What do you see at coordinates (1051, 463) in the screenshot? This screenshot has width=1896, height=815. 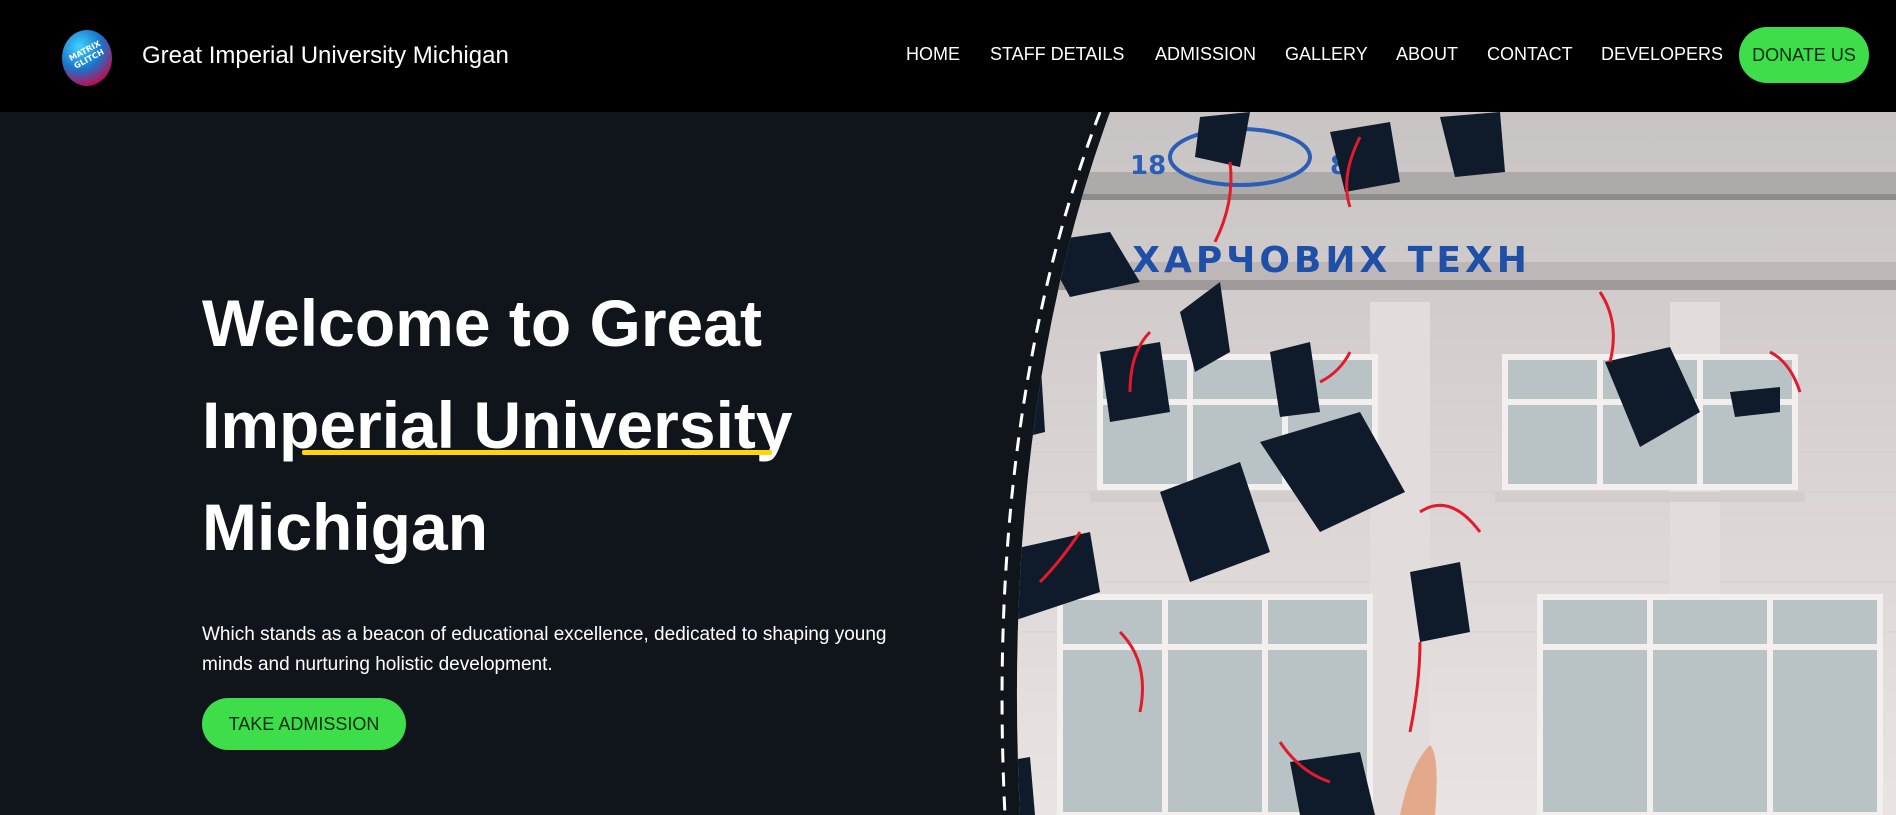 I see `dashed-arc-divider` at bounding box center [1051, 463].